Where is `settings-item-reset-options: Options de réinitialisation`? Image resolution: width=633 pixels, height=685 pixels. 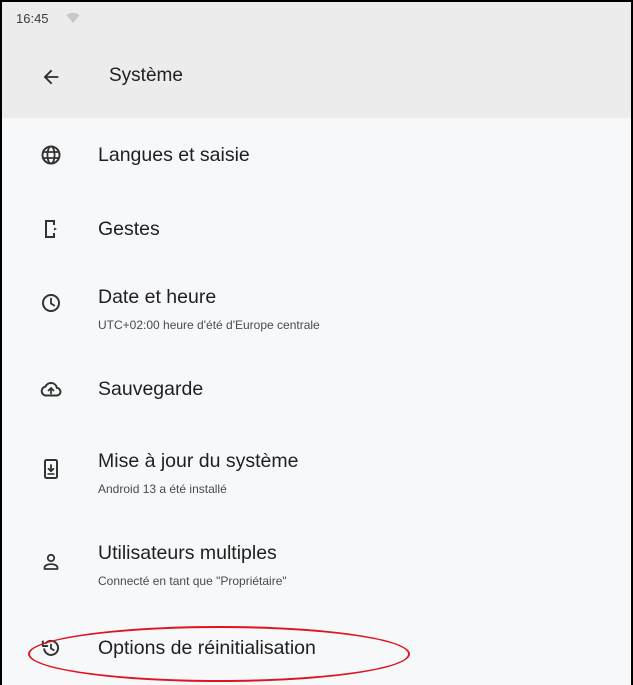
settings-item-reset-options: Options de réinitialisation is located at coordinates (316, 646).